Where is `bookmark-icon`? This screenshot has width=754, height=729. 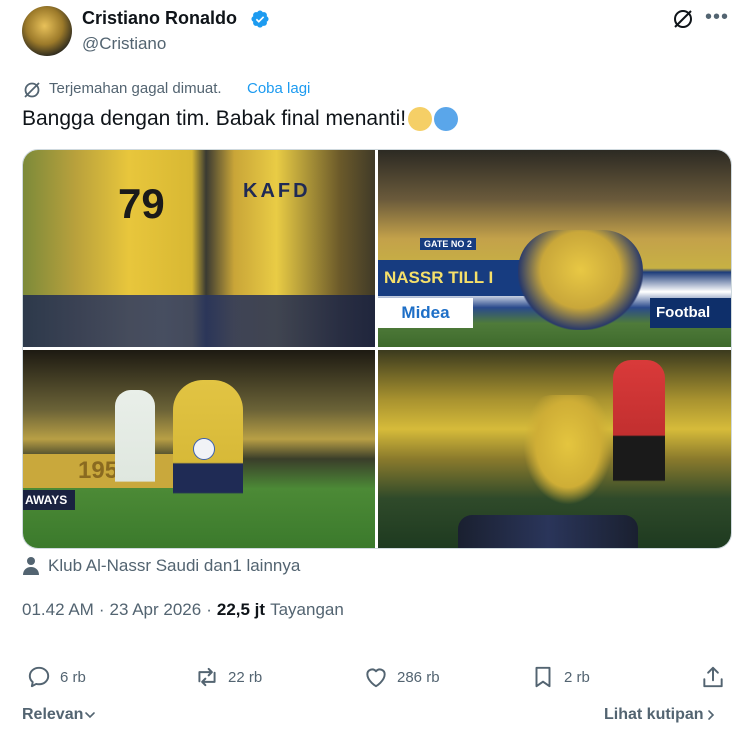
bookmark-icon is located at coordinates (543, 677).